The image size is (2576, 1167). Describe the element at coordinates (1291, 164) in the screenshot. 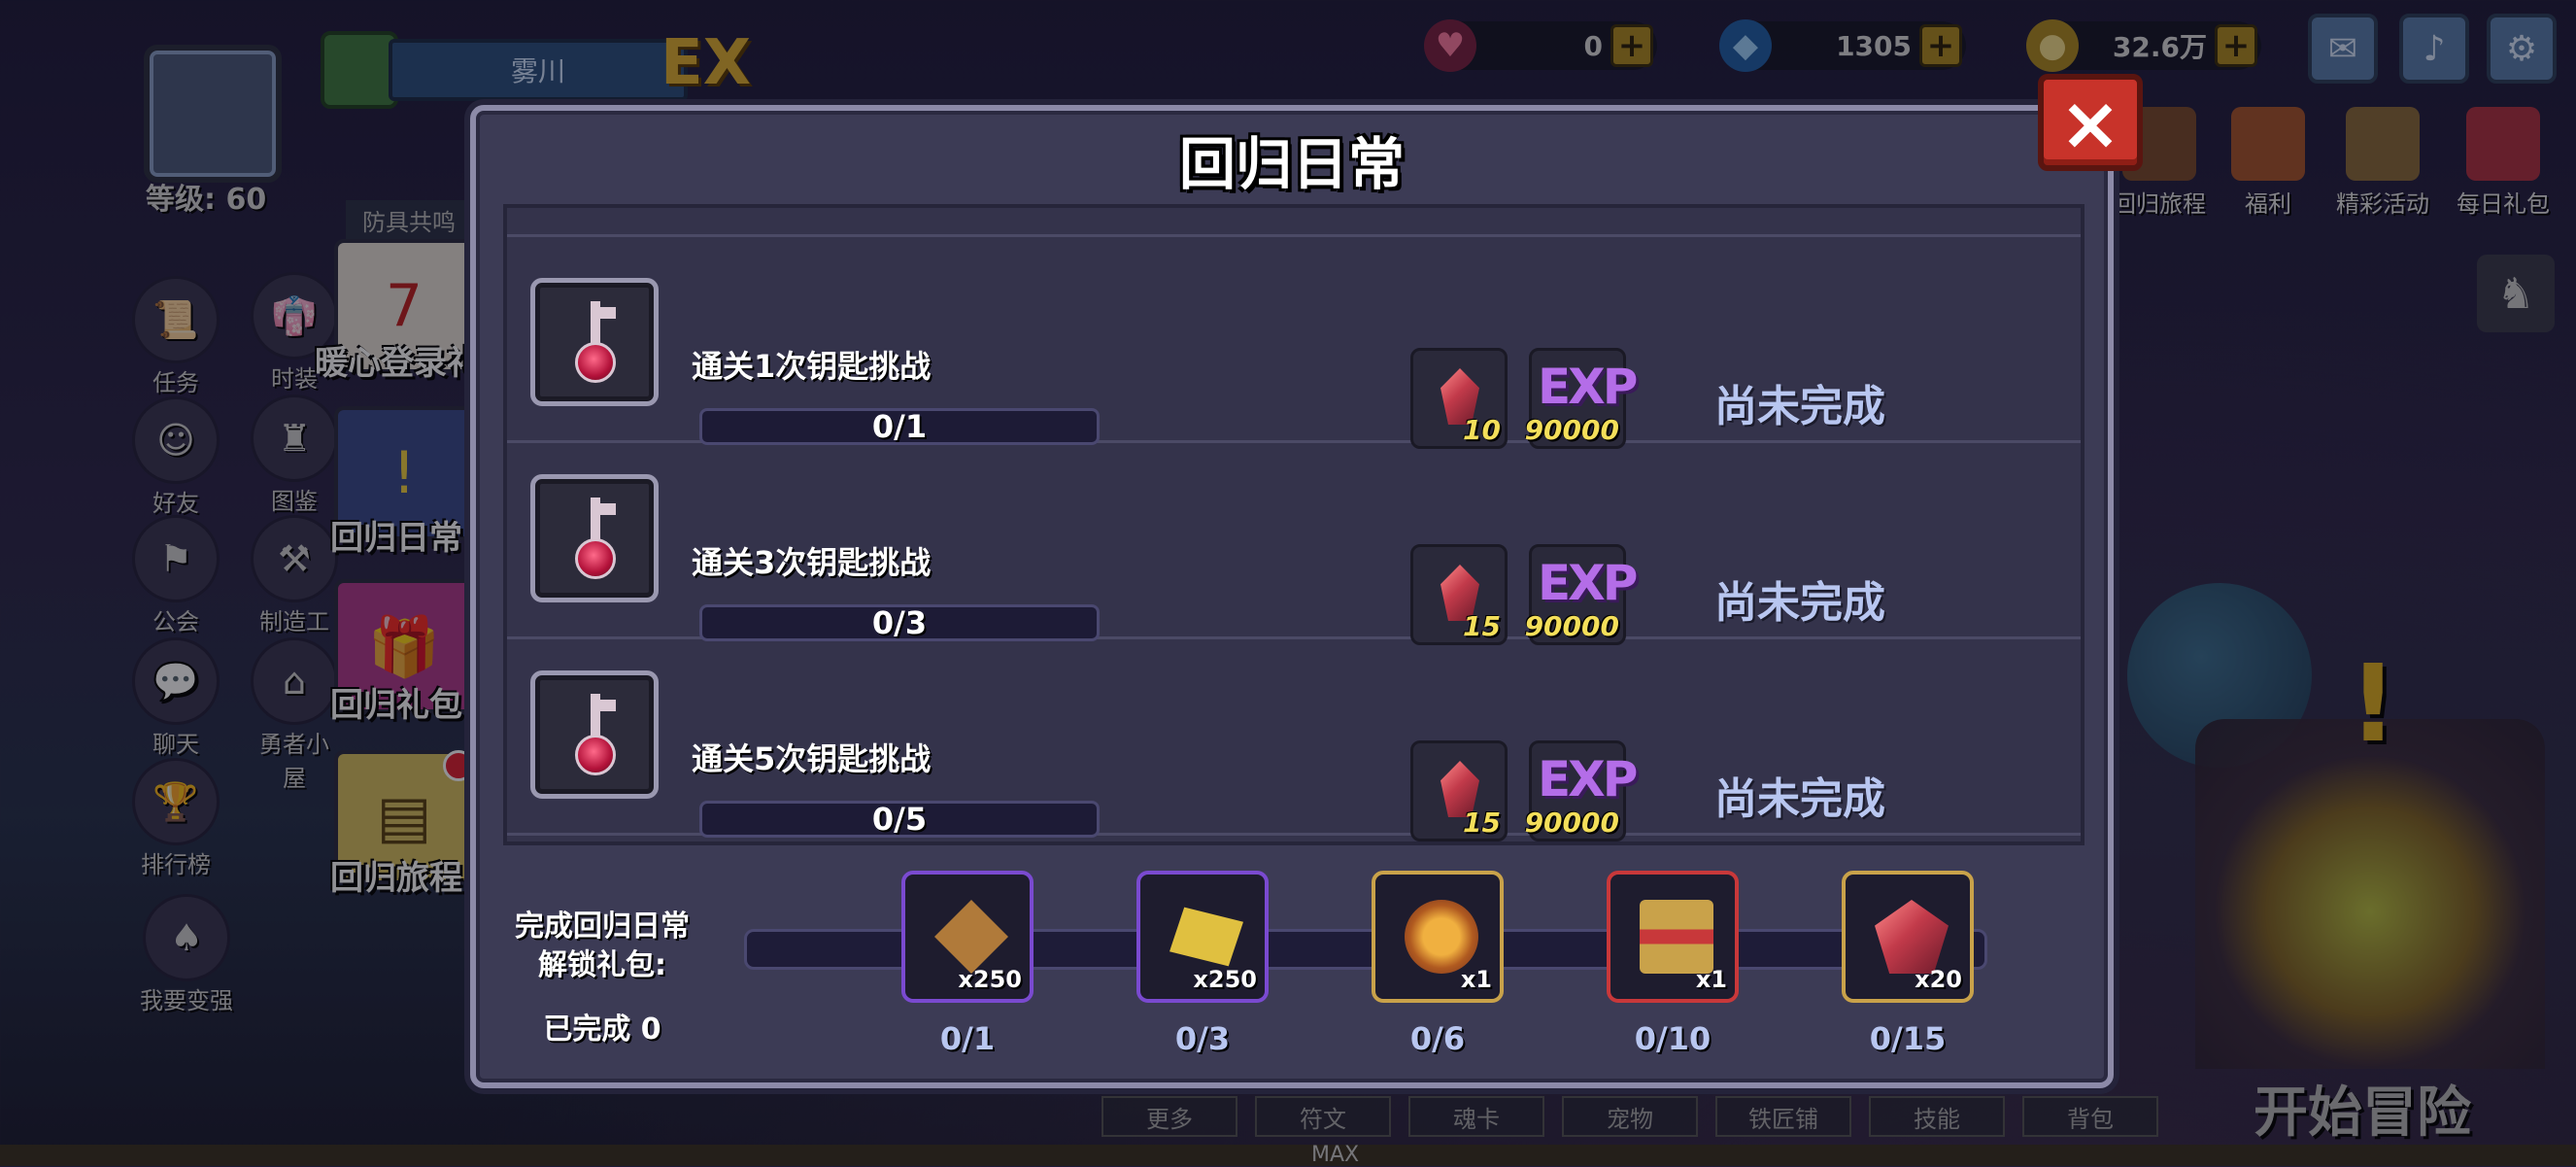

I see `dialog-title: 回归日常` at that location.